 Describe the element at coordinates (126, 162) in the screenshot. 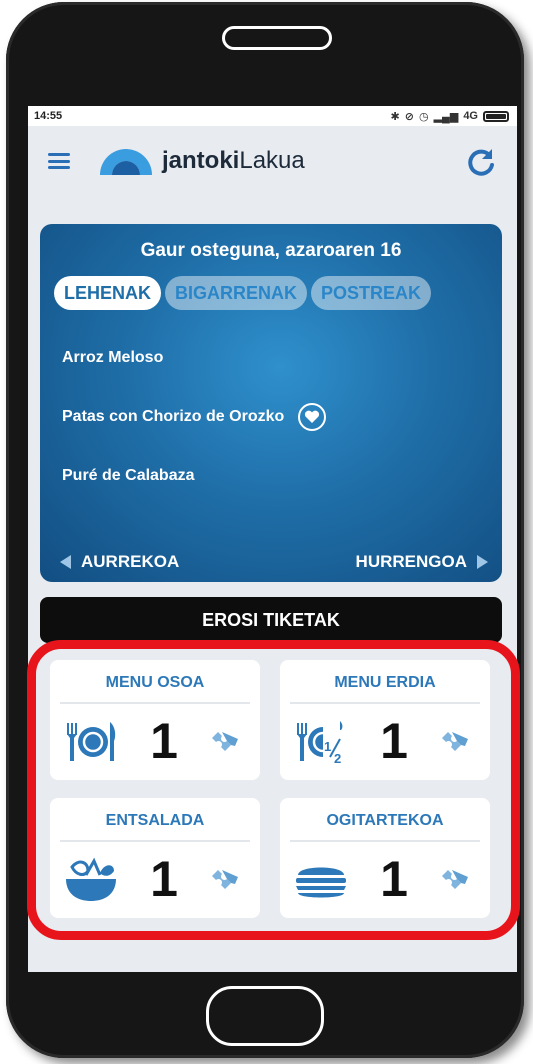

I see `logo-arch-icon` at that location.